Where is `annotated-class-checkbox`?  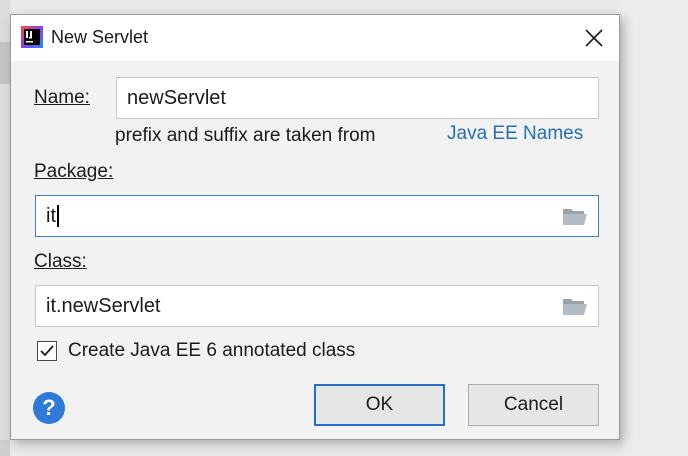
annotated-class-checkbox is located at coordinates (47, 351).